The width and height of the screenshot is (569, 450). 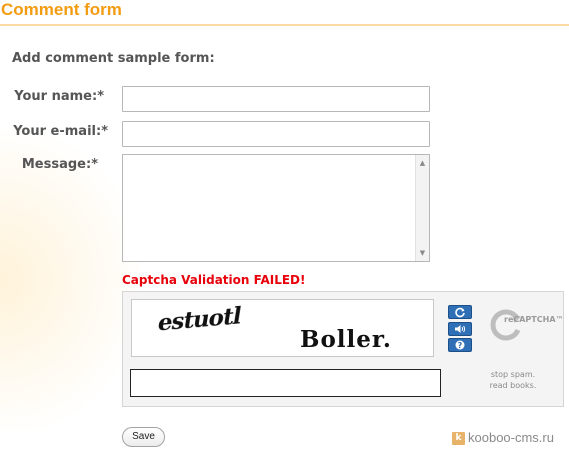 I want to click on captcha-word-2: Boller., so click(x=346, y=339).